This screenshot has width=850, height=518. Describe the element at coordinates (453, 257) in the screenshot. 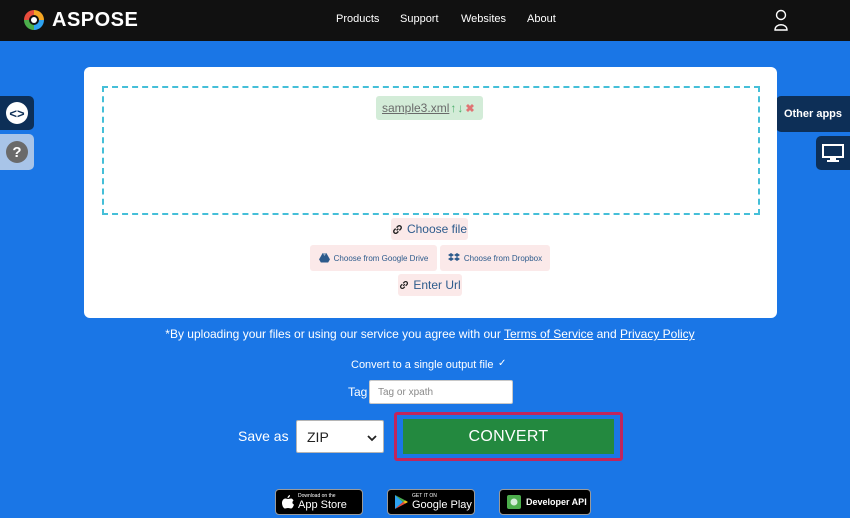

I see `dropbox-icon` at that location.